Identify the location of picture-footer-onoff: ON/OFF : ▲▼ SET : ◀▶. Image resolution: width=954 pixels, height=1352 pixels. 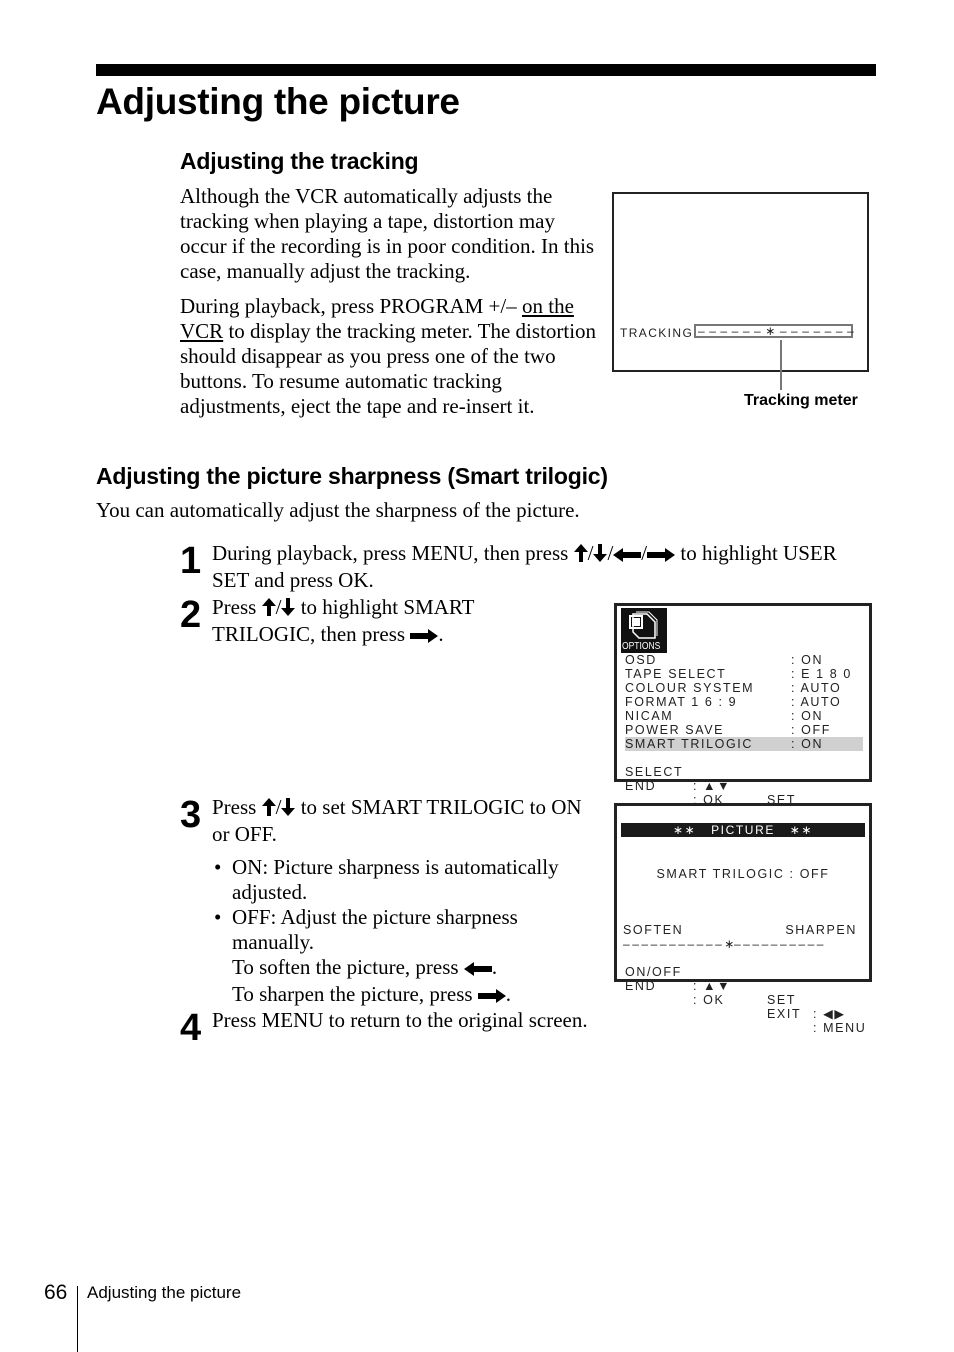
(744, 986).